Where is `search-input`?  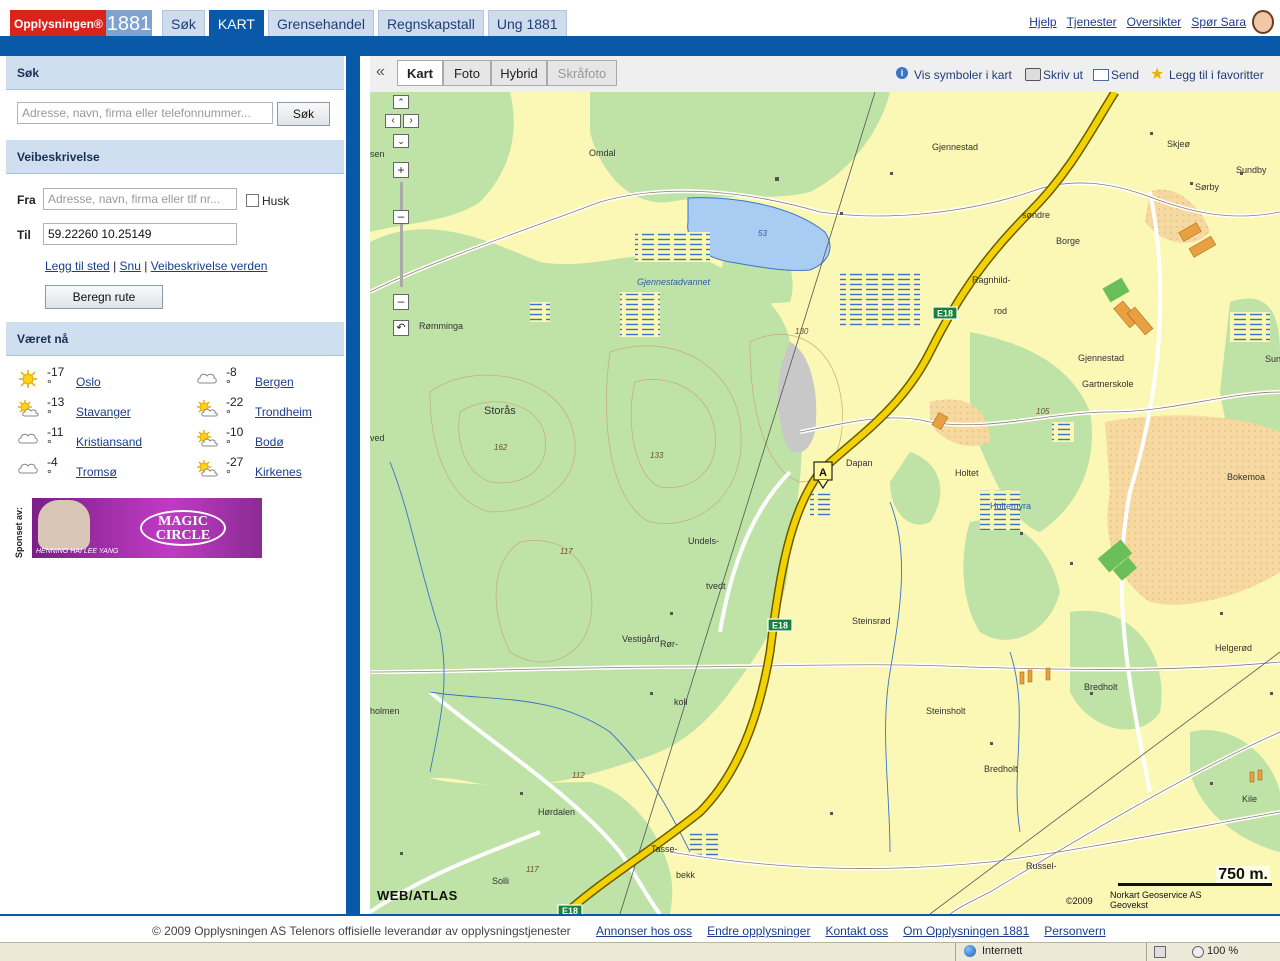
search-input is located at coordinates (145, 113).